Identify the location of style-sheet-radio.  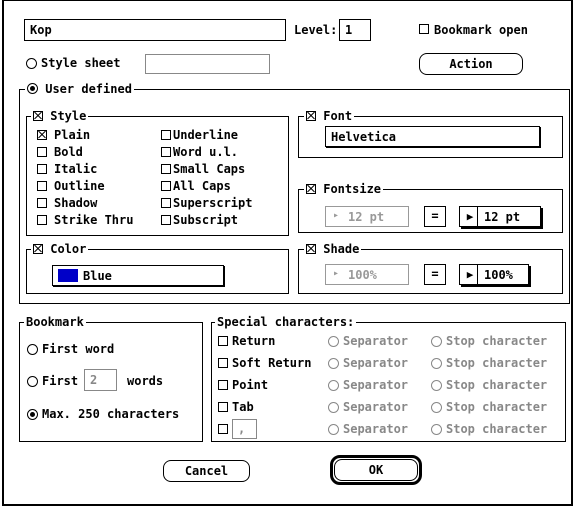
(31, 63).